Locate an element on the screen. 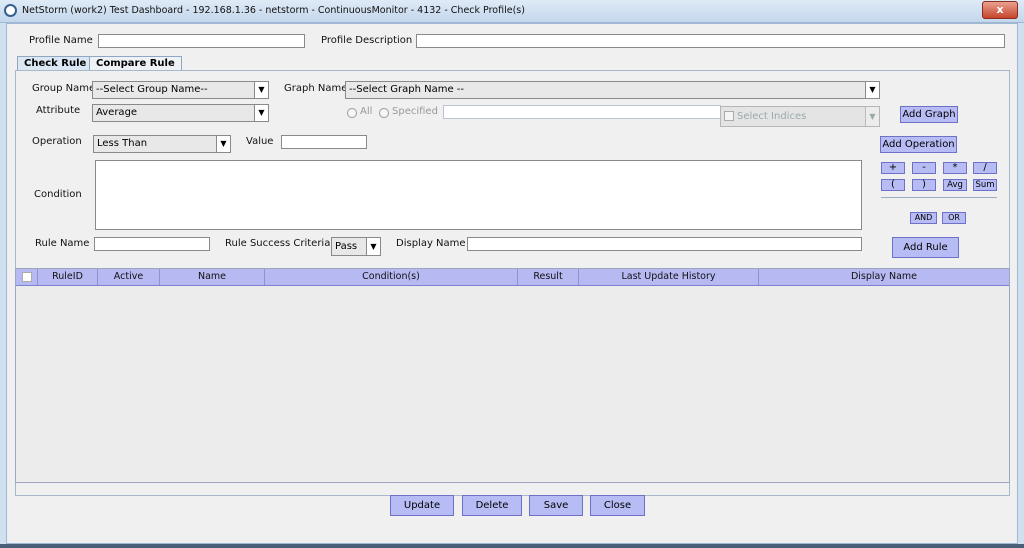  app-logo-icon is located at coordinates (10, 10).